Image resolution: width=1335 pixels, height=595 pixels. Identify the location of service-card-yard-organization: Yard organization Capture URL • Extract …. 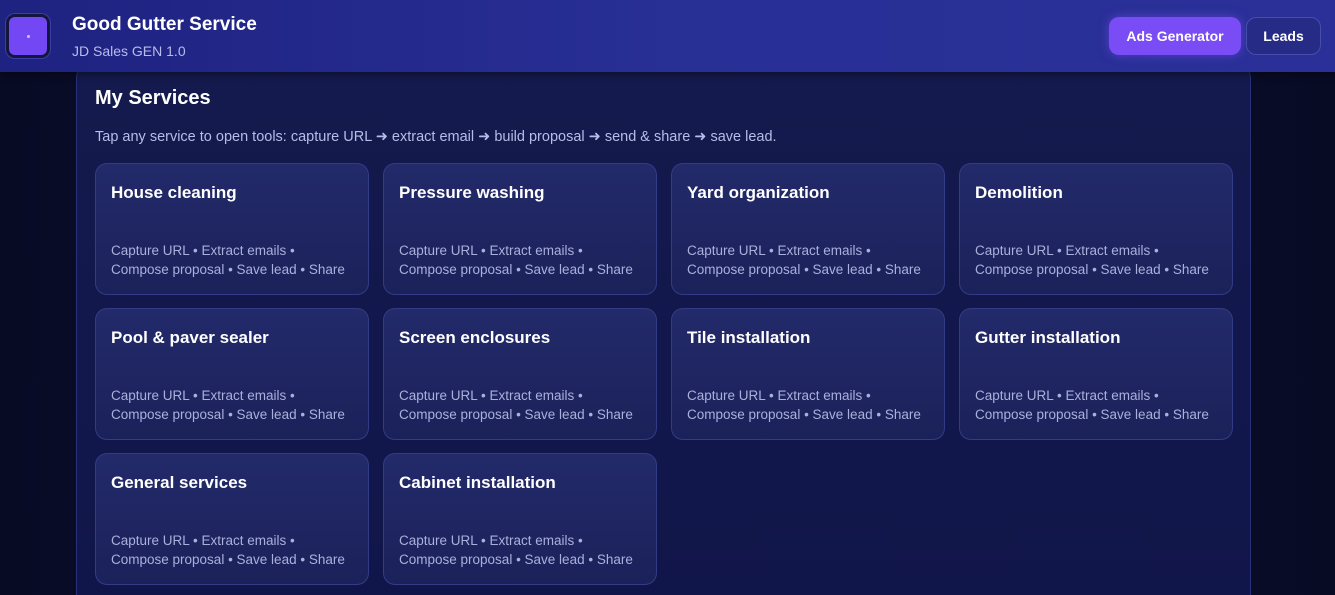
(808, 229).